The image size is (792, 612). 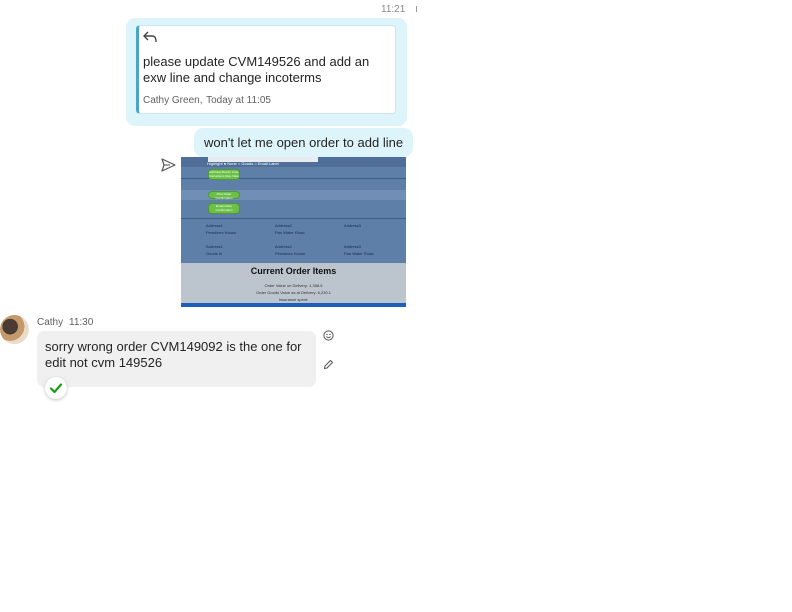 What do you see at coordinates (171, 100) in the screenshot?
I see `quoted-sender: Cathy Green` at bounding box center [171, 100].